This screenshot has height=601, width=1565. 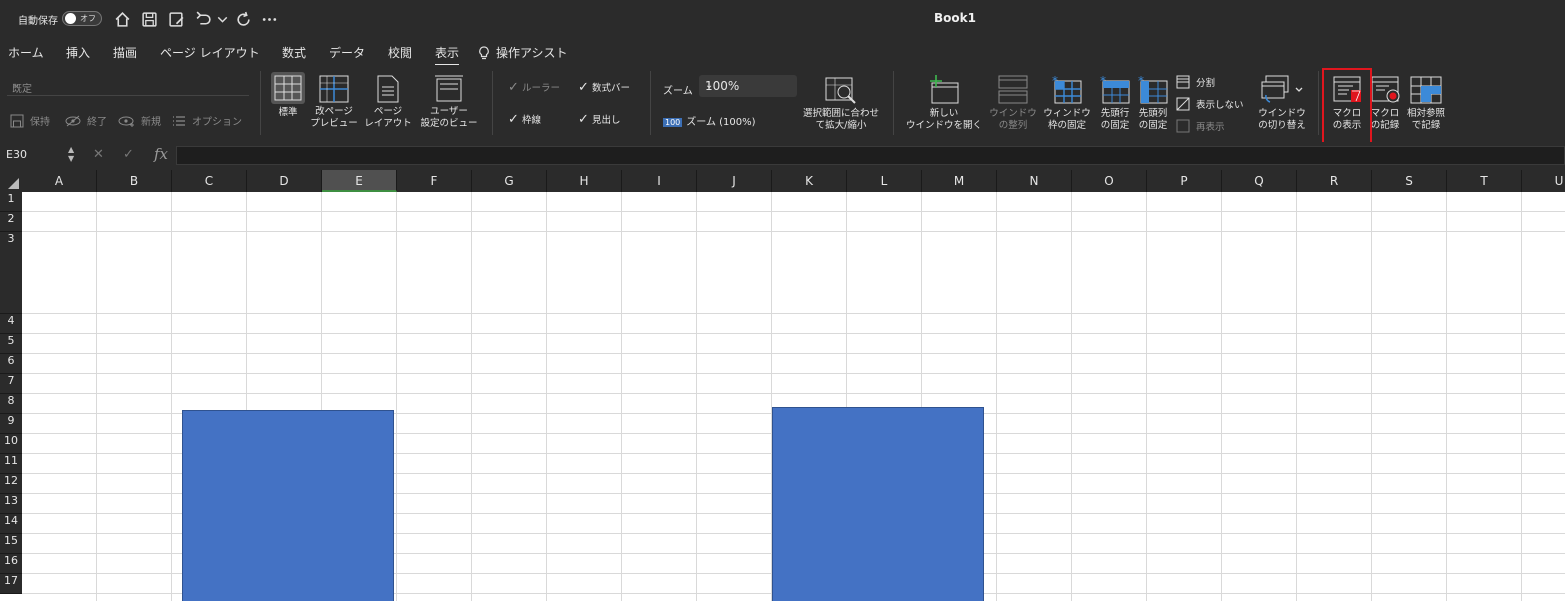 I want to click on exit-button: 終了, so click(x=85, y=120).